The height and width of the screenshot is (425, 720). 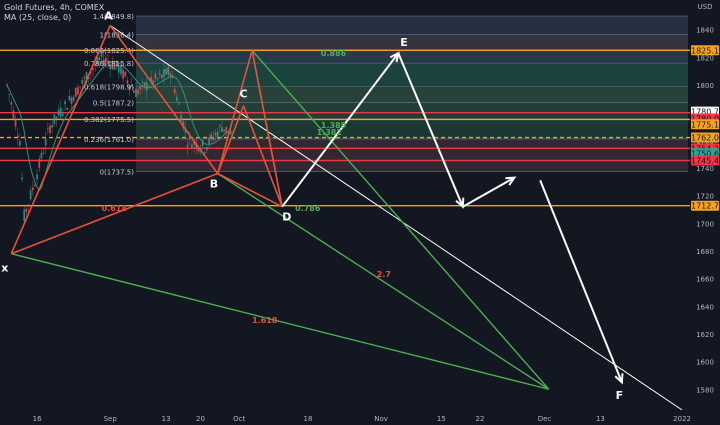 I want to click on price-tick-label: 1840, so click(x=705, y=31).